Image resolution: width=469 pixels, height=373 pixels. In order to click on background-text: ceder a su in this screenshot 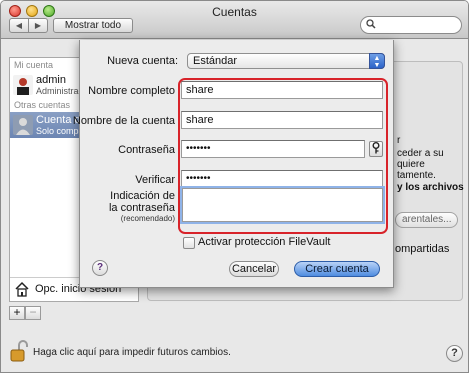, I will do `click(420, 153)`.